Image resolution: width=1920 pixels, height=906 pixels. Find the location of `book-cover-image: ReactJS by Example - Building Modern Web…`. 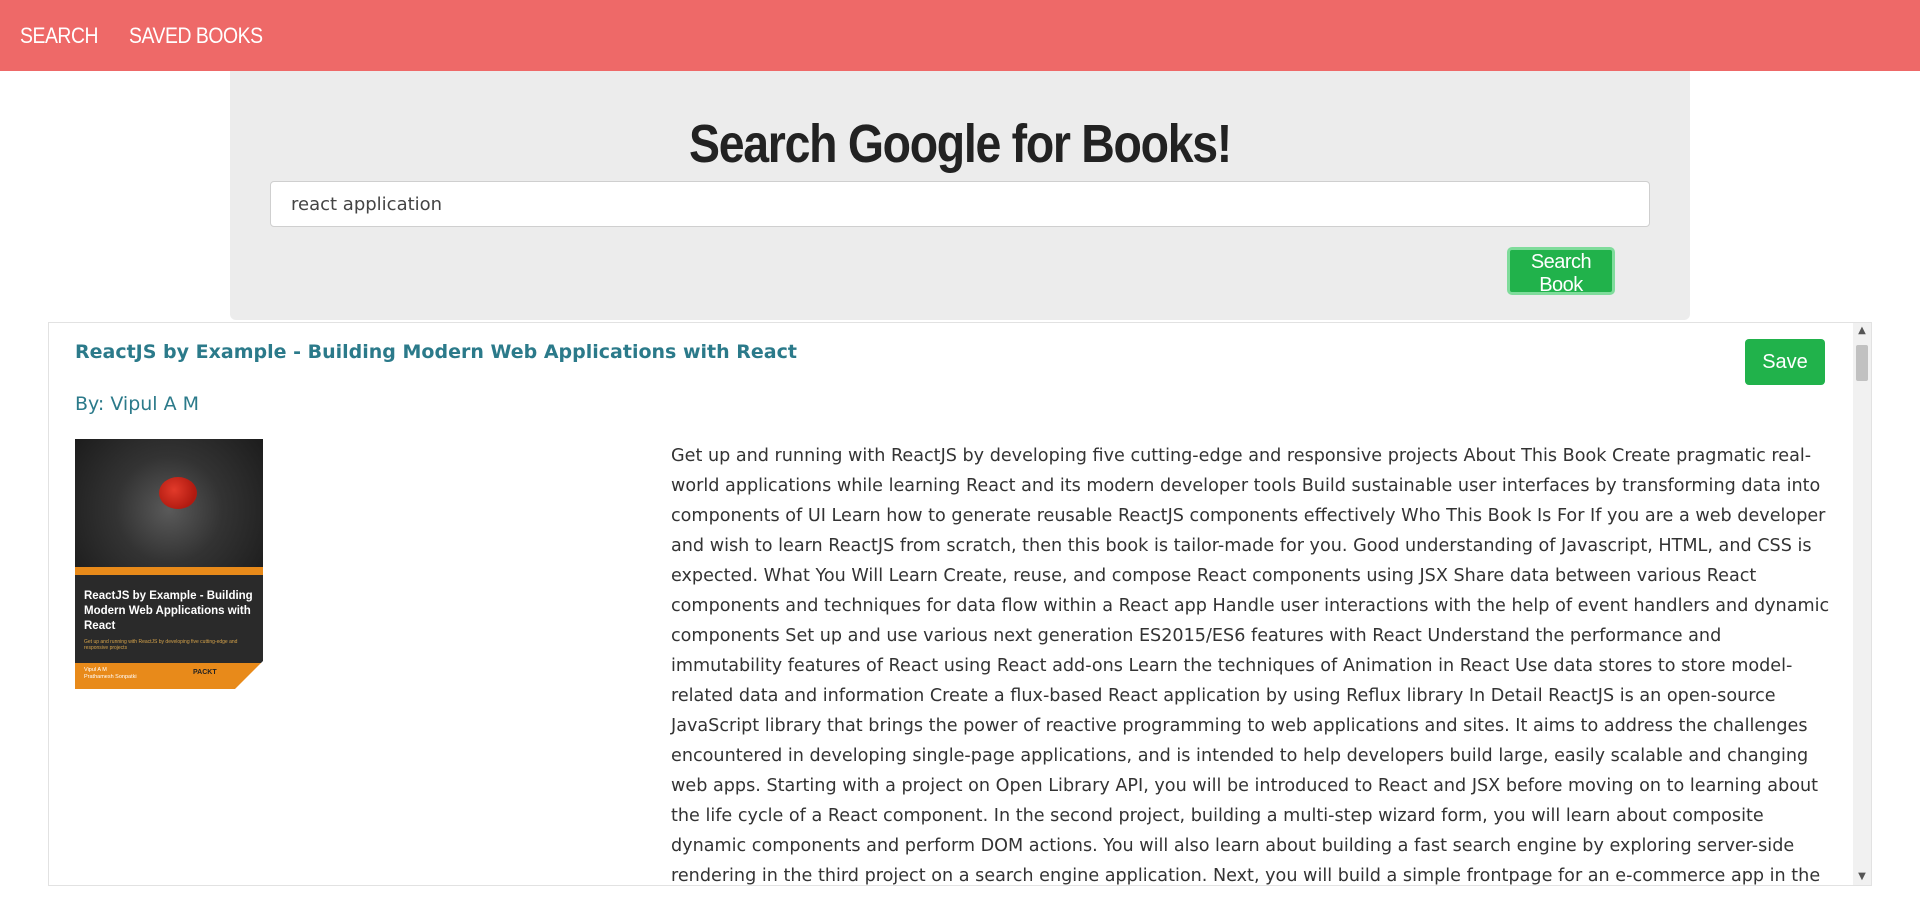

book-cover-image: ReactJS by Example - Building Modern Web… is located at coordinates (169, 564).